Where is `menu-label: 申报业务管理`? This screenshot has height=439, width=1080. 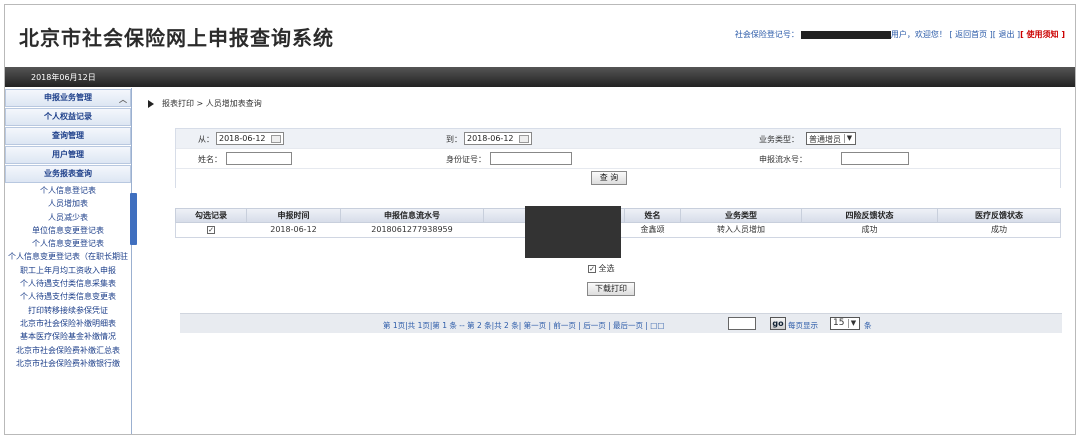 menu-label: 申报业务管理 is located at coordinates (68, 97).